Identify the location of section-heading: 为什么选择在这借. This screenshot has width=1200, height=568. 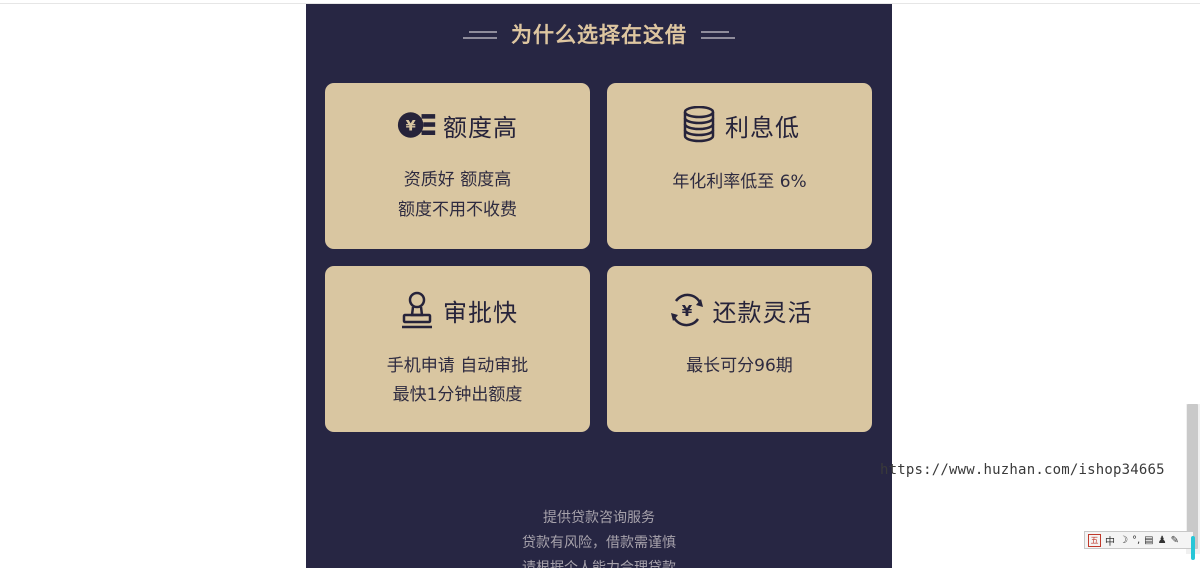
(599, 34).